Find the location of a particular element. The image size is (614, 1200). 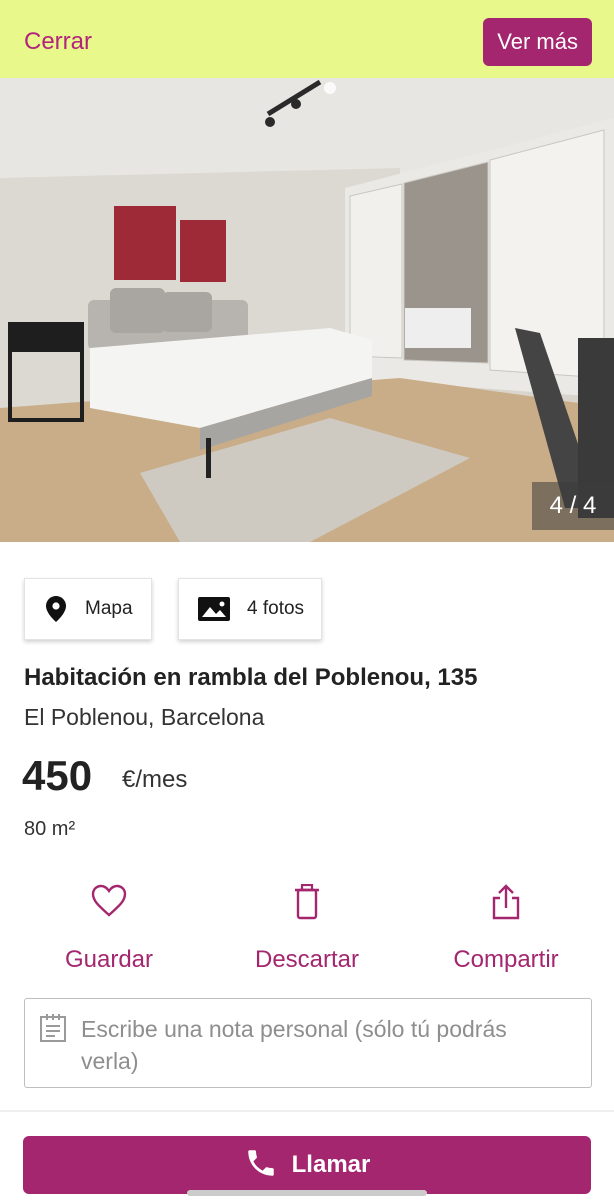

top-bar: Cerrar Ver más is located at coordinates (307, 39).